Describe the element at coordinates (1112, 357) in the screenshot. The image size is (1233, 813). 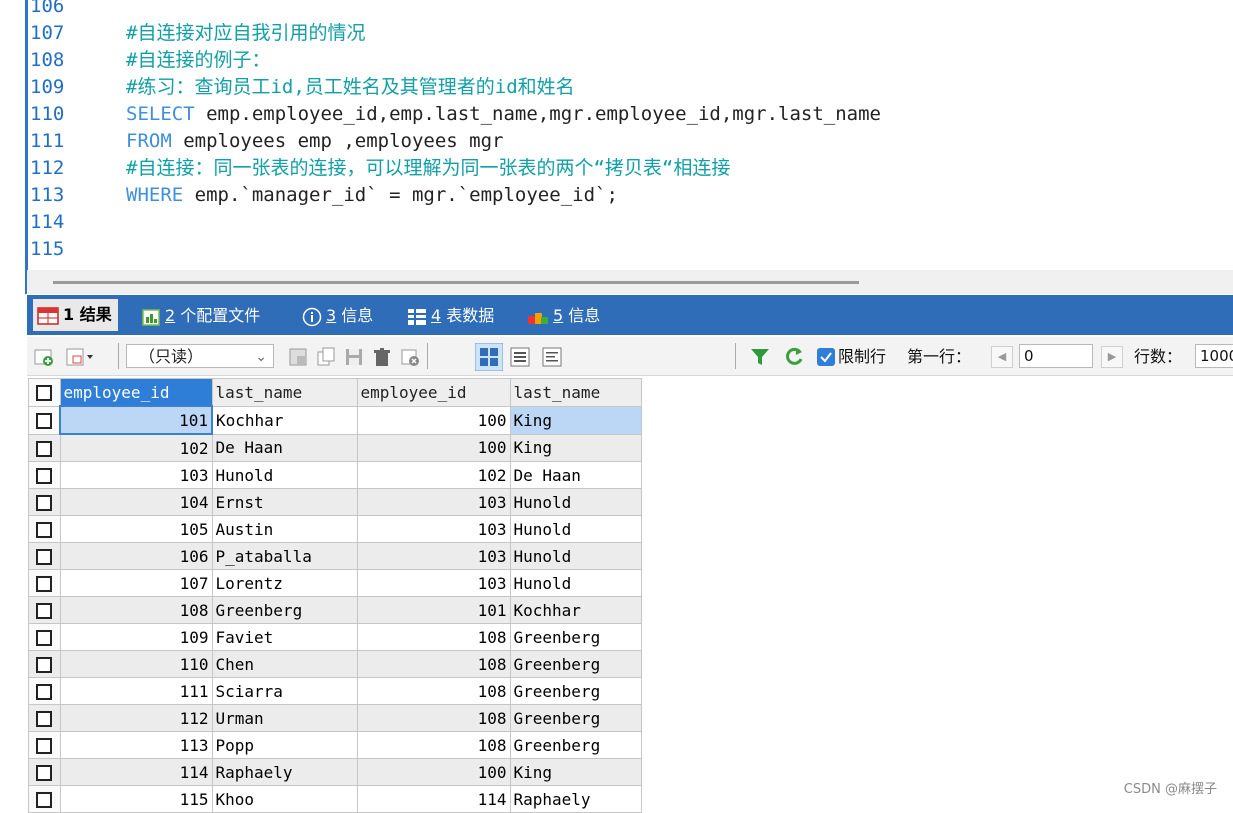
I see `next-page-button: ▶` at that location.